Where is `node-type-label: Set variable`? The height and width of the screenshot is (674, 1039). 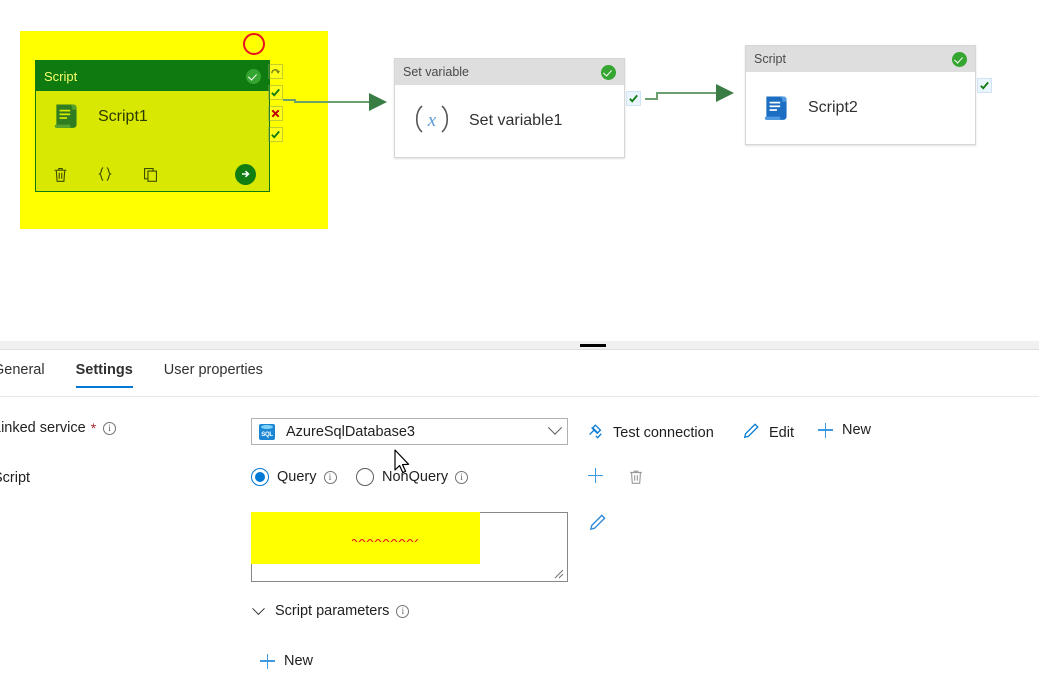 node-type-label: Set variable is located at coordinates (436, 72).